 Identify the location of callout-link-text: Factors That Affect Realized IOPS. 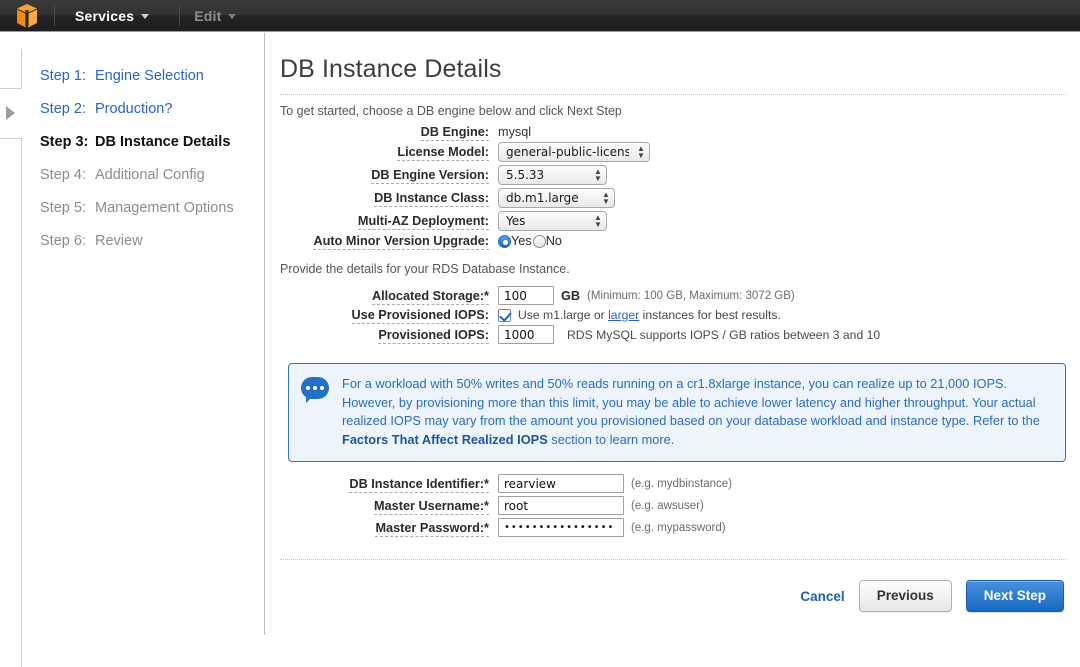
(445, 439).